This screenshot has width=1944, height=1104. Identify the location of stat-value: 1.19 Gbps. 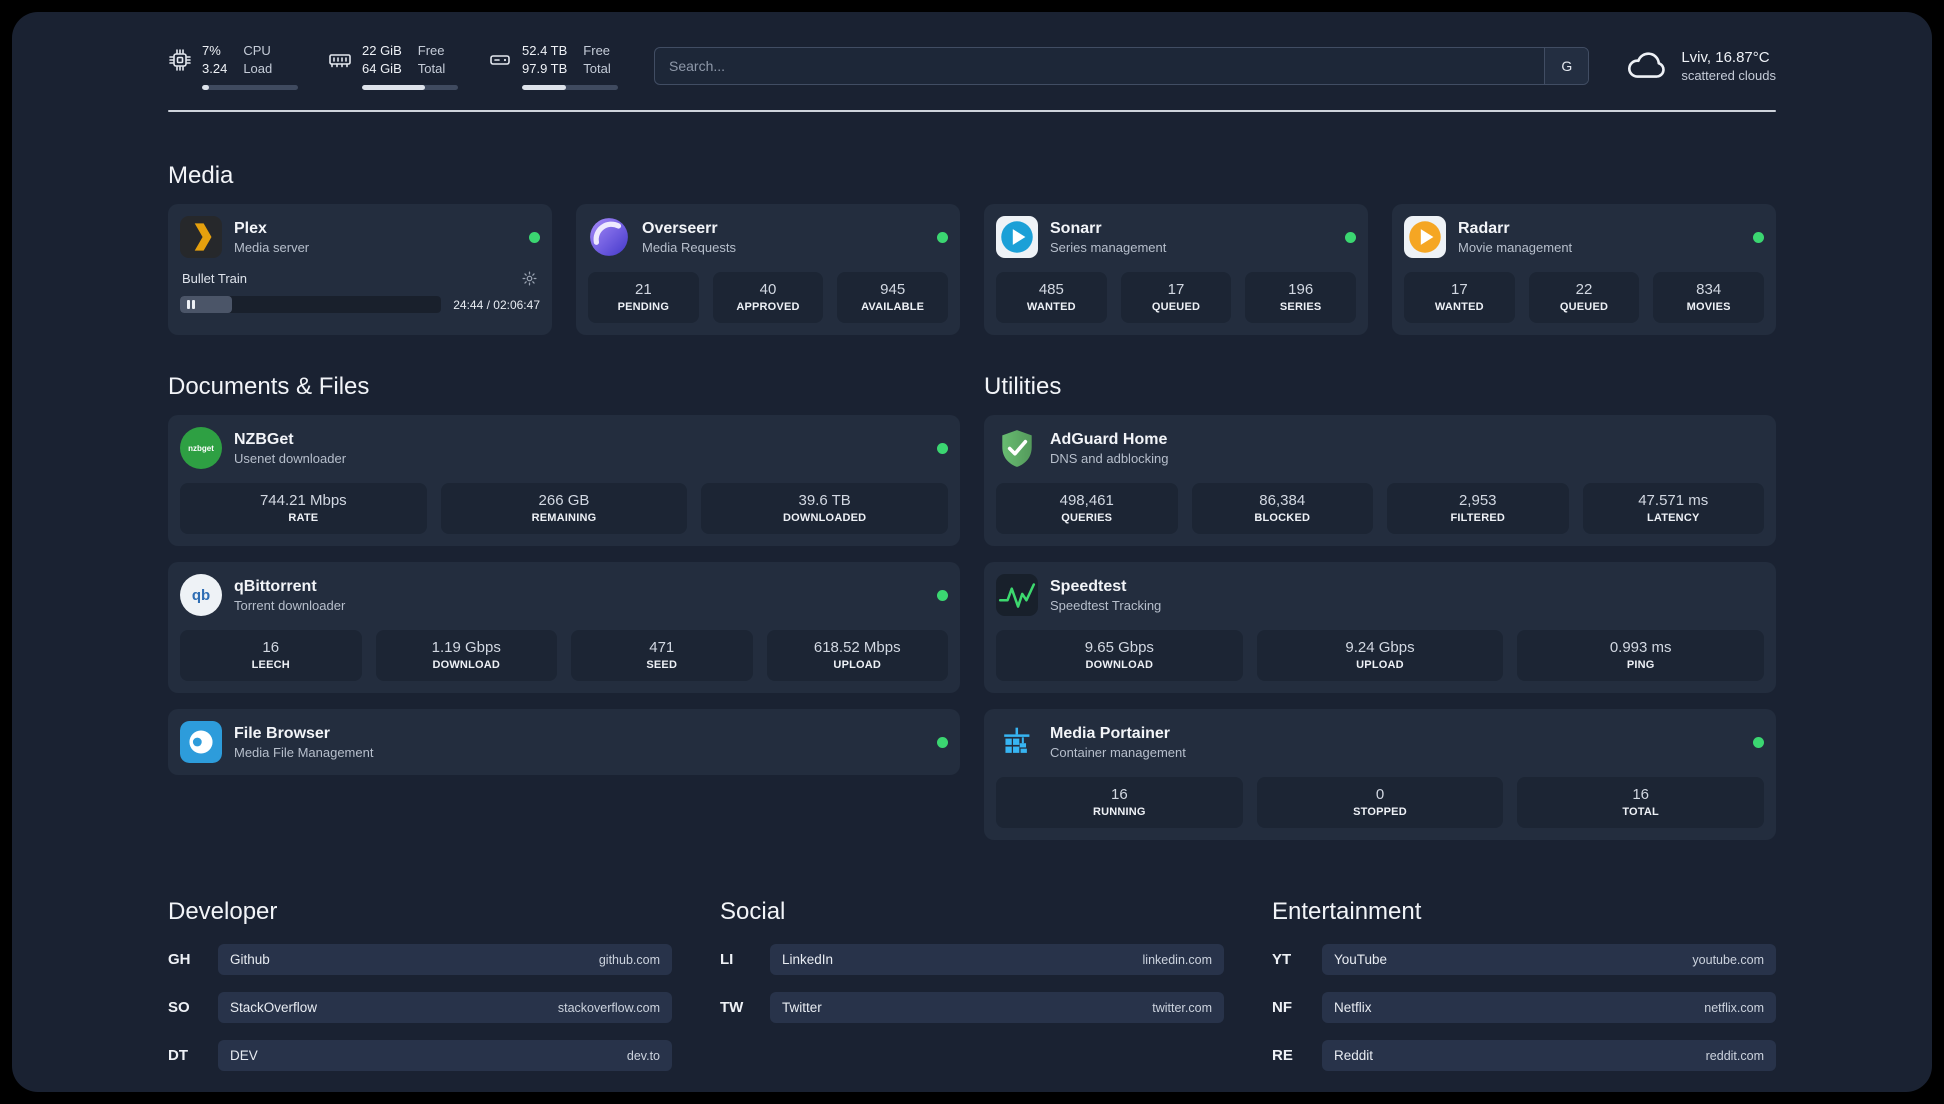
(466, 648).